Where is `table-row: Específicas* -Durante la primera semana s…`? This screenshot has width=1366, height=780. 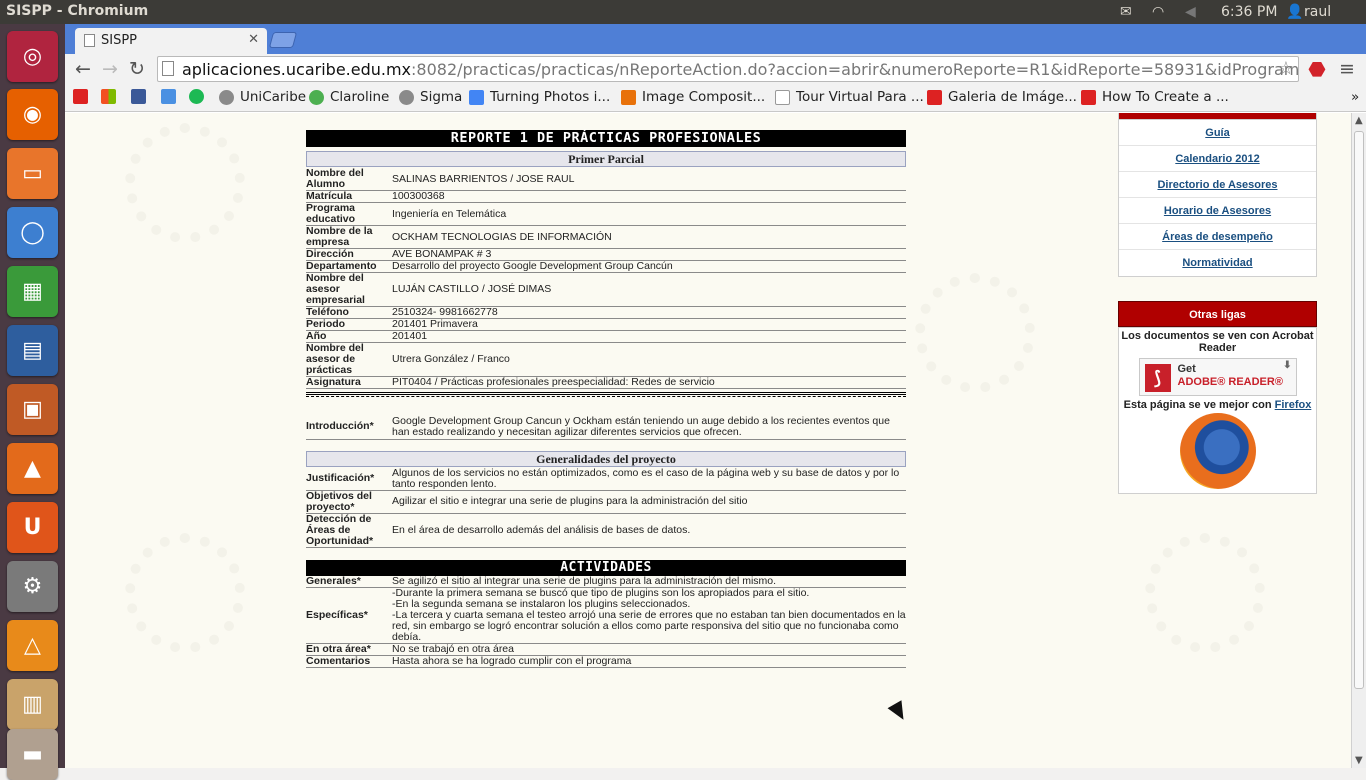 table-row: Específicas* -Durante la primera semana s… is located at coordinates (606, 615).